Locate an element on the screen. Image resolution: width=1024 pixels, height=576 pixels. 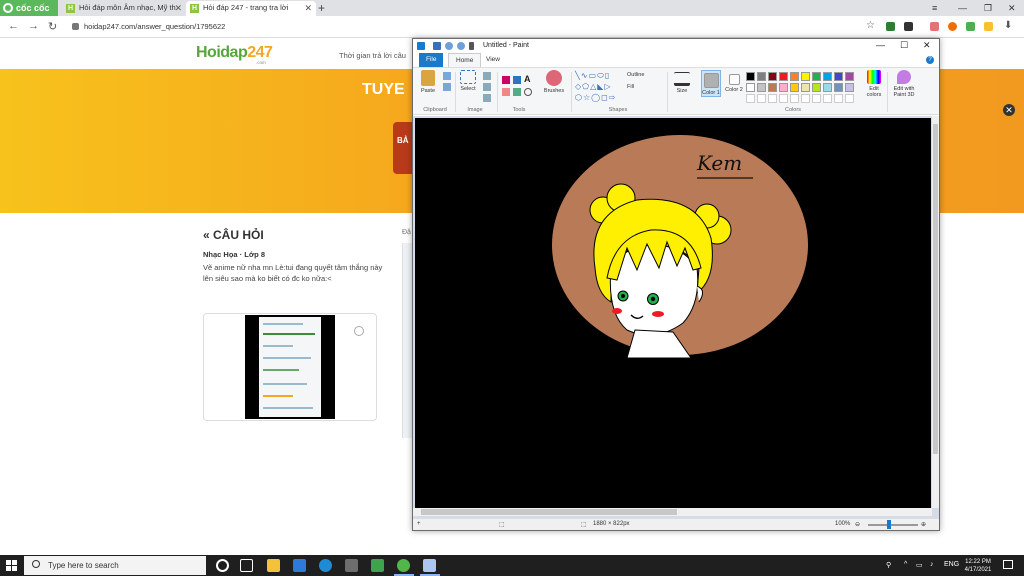
edit-colors-button: Edit colors is located at coordinates (874, 84).